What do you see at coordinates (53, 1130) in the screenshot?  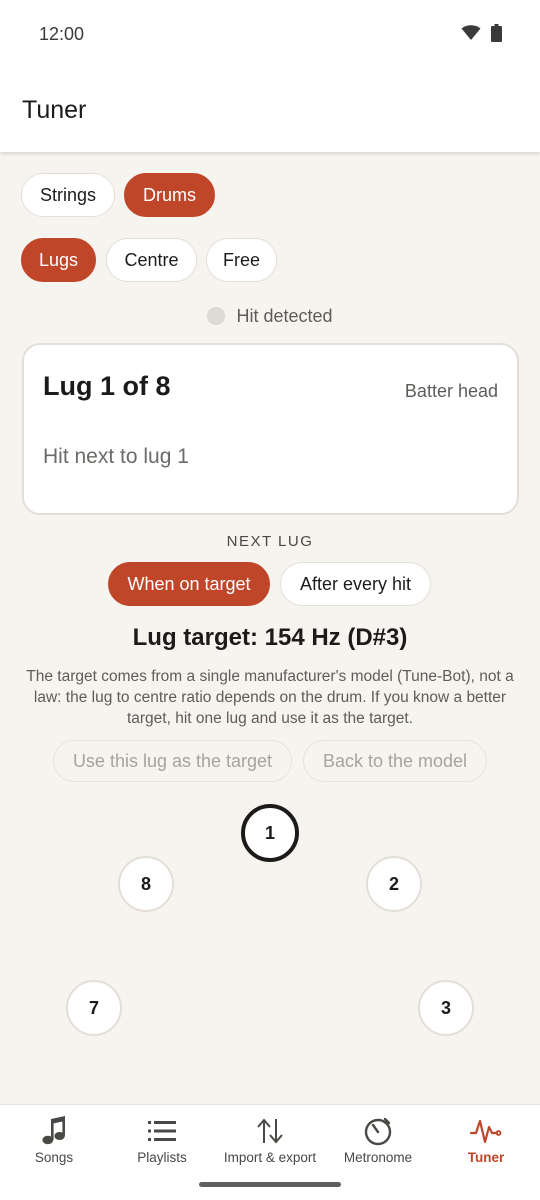 I see `music-note-icon` at bounding box center [53, 1130].